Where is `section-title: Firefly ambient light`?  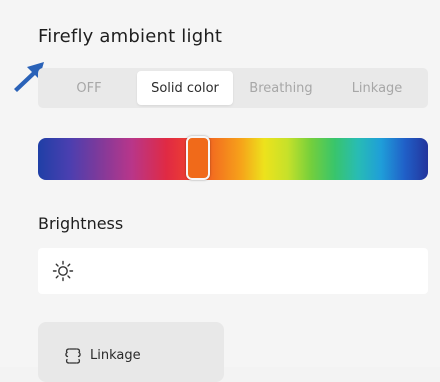
section-title: Firefly ambient light is located at coordinates (130, 36).